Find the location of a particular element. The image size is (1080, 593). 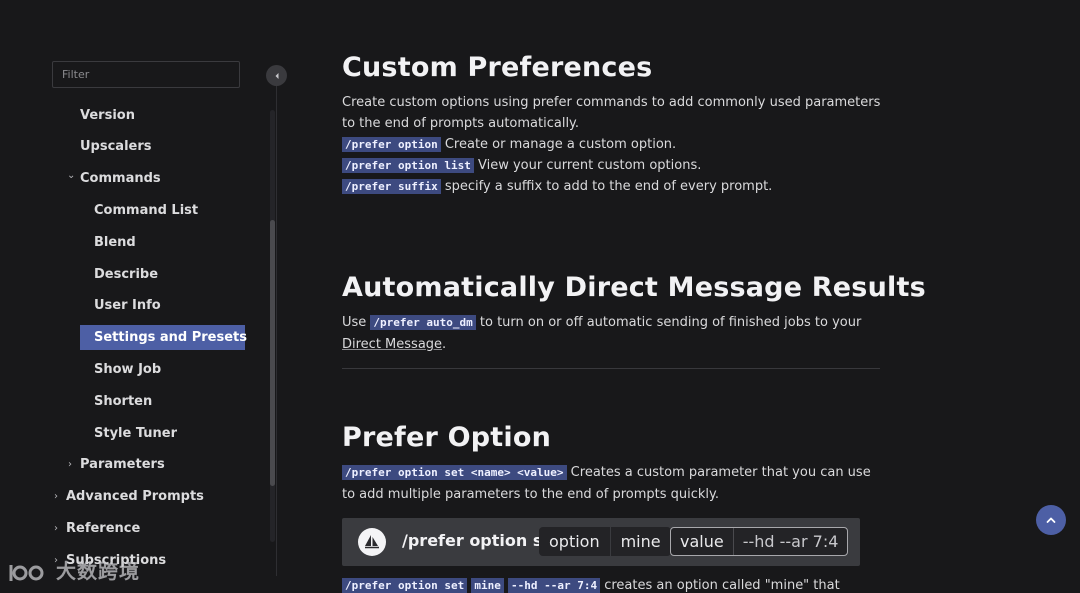

inline-code: /prefer auto_dm is located at coordinates (423, 322).